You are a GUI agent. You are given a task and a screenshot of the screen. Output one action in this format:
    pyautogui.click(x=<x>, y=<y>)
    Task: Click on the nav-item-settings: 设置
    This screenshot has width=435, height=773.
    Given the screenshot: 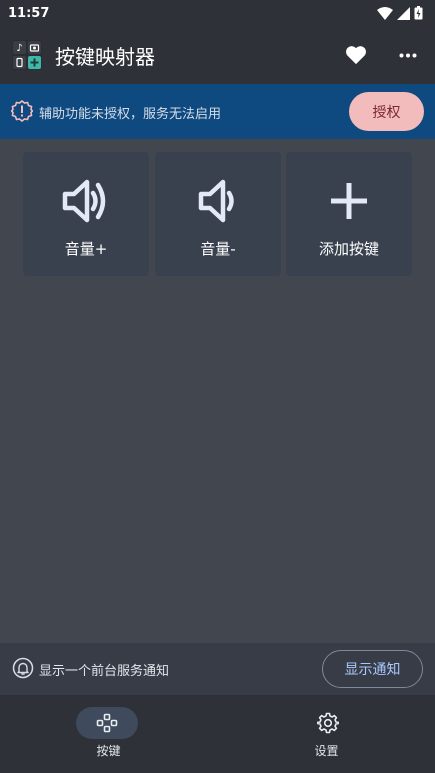 What is the action you would take?
    pyautogui.click(x=326, y=734)
    